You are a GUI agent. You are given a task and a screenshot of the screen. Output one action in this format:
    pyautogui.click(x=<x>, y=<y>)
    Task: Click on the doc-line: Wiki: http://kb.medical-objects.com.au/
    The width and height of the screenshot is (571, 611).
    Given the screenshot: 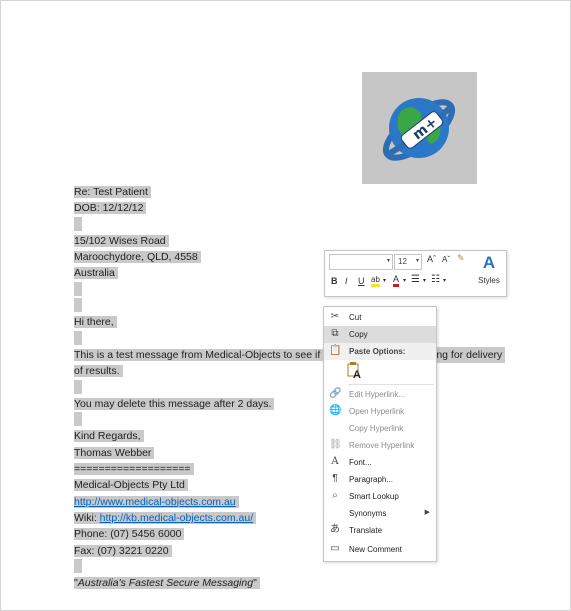 What is the action you would take?
    pyautogui.click(x=294, y=518)
    